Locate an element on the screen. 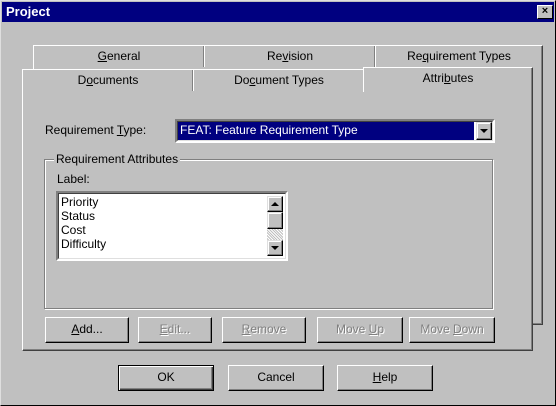  close-button: × is located at coordinates (545, 12).